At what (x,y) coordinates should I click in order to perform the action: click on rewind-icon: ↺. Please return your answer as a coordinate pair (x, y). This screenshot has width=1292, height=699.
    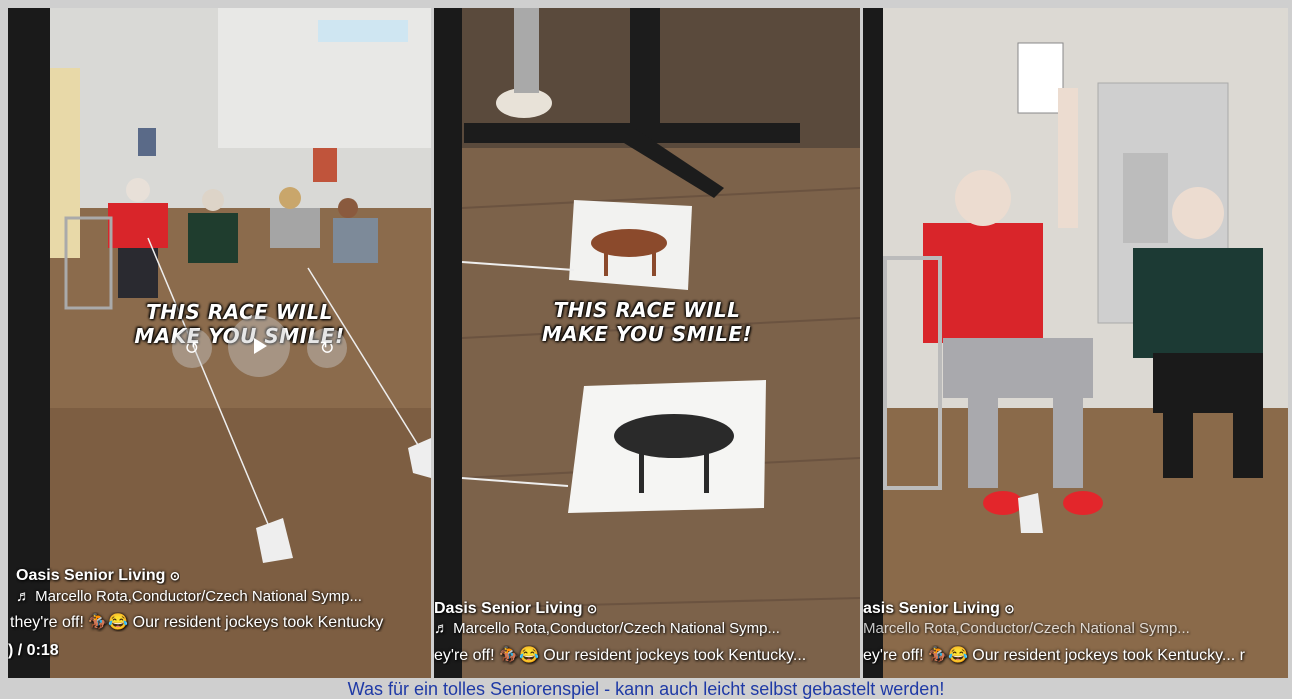
    Looking at the image, I should click on (192, 347).